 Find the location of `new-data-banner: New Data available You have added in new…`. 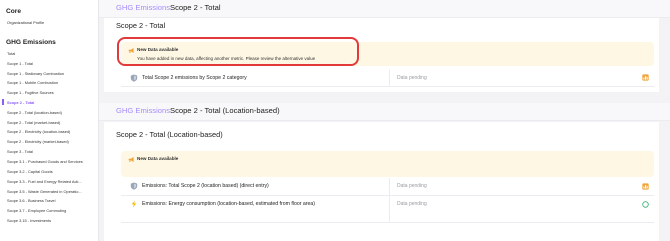

new-data-banner: New Data available You have added in new… is located at coordinates (387, 54).